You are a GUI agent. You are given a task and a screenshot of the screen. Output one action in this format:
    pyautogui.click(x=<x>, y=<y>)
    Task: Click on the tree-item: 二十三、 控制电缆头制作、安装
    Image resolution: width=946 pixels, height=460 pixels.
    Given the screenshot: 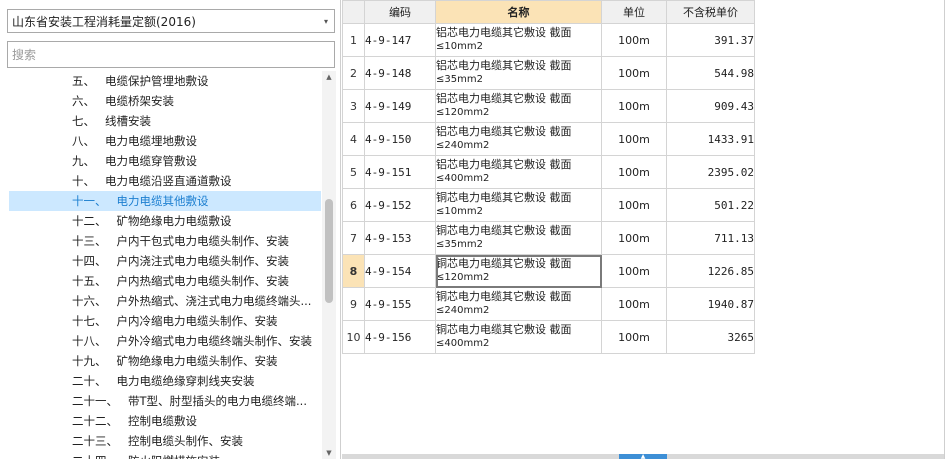 What is the action you would take?
    pyautogui.click(x=165, y=441)
    